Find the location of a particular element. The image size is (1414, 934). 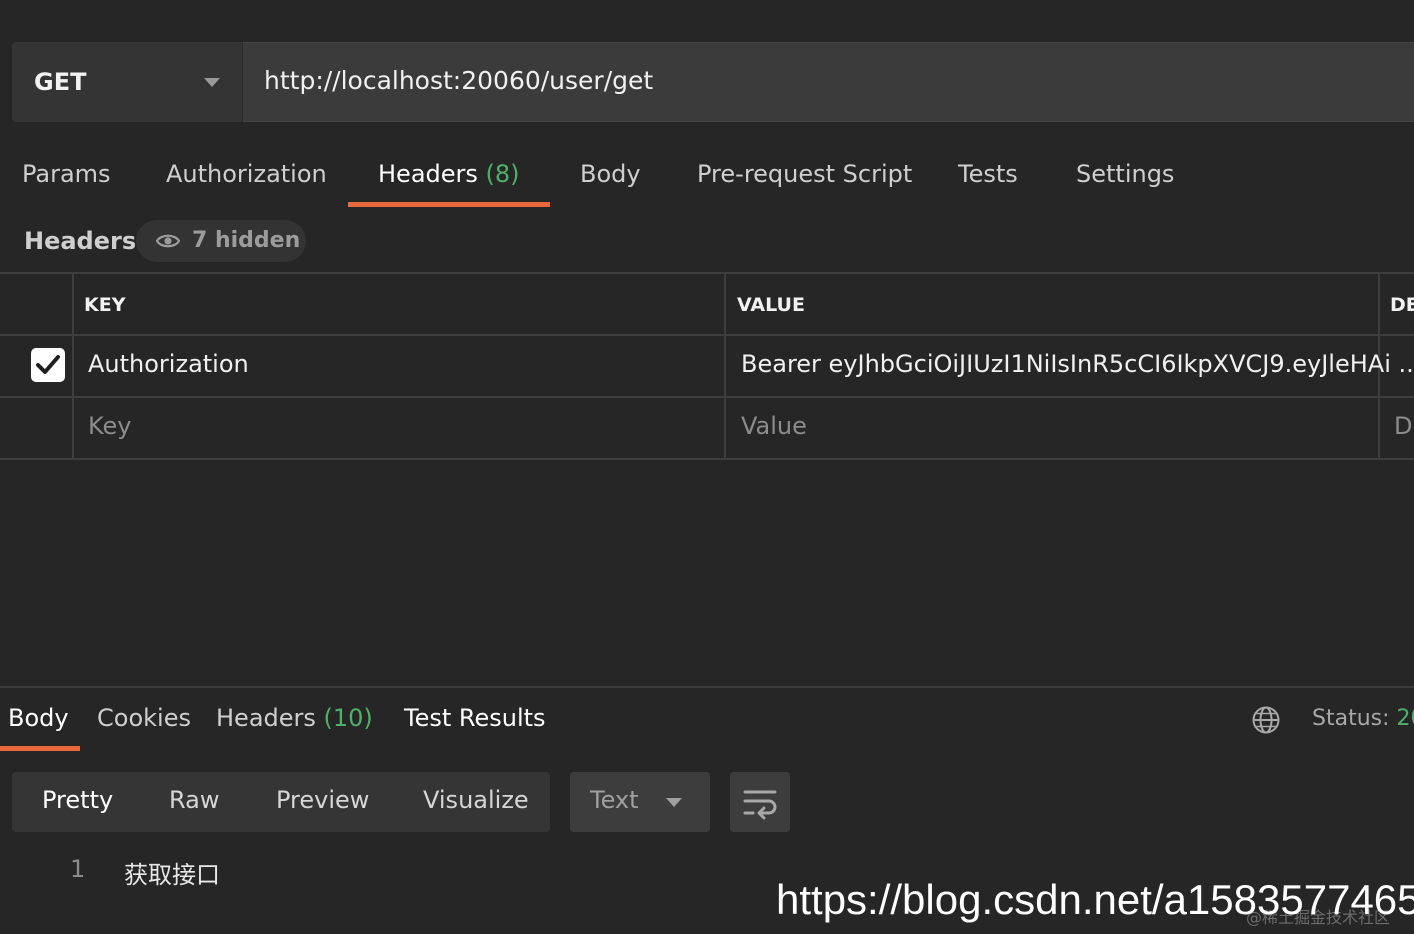

table-border-top is located at coordinates (707, 273).